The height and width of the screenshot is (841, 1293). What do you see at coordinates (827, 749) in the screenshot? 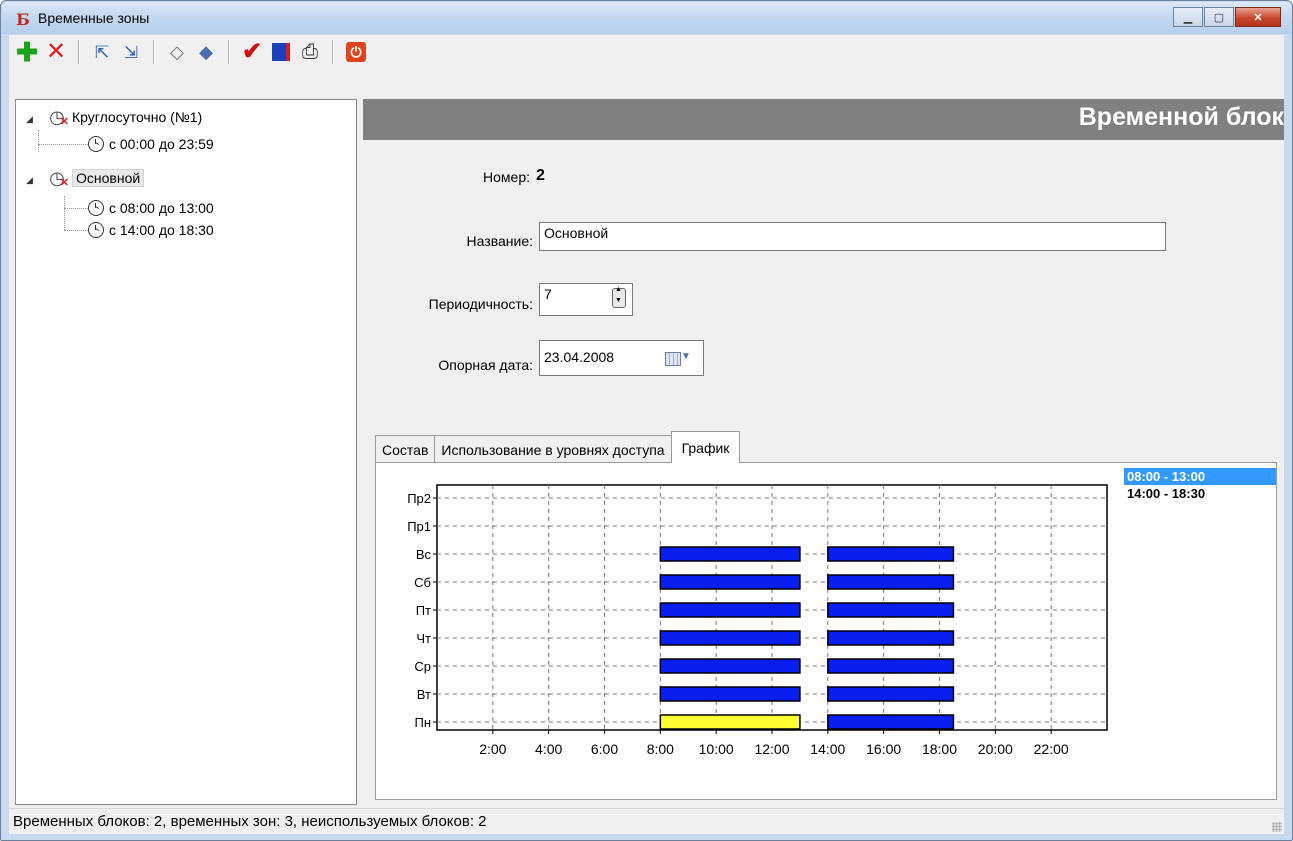
I see `x-tick-label: 14:00` at bounding box center [827, 749].